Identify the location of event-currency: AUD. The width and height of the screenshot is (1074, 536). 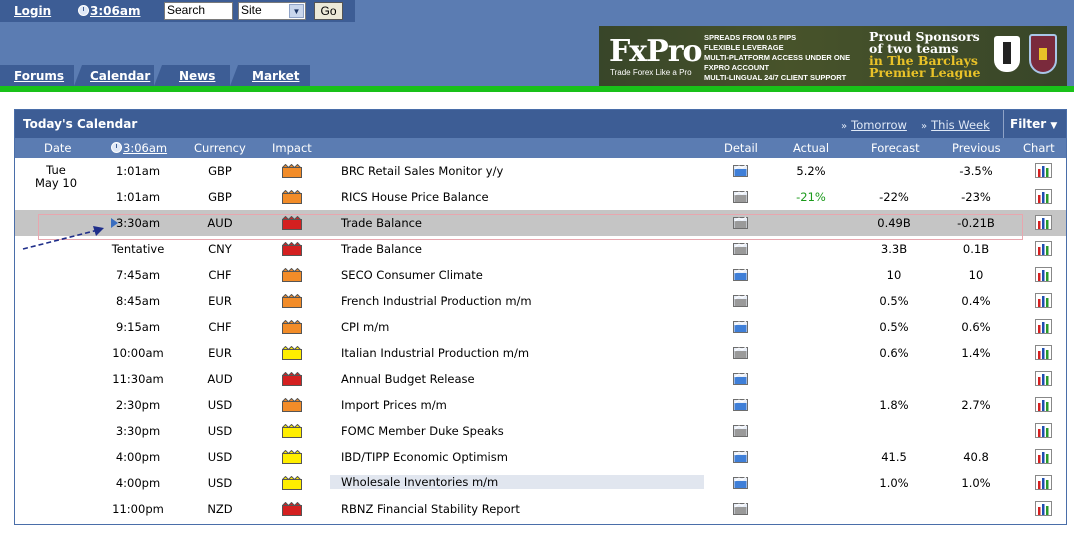
(220, 223).